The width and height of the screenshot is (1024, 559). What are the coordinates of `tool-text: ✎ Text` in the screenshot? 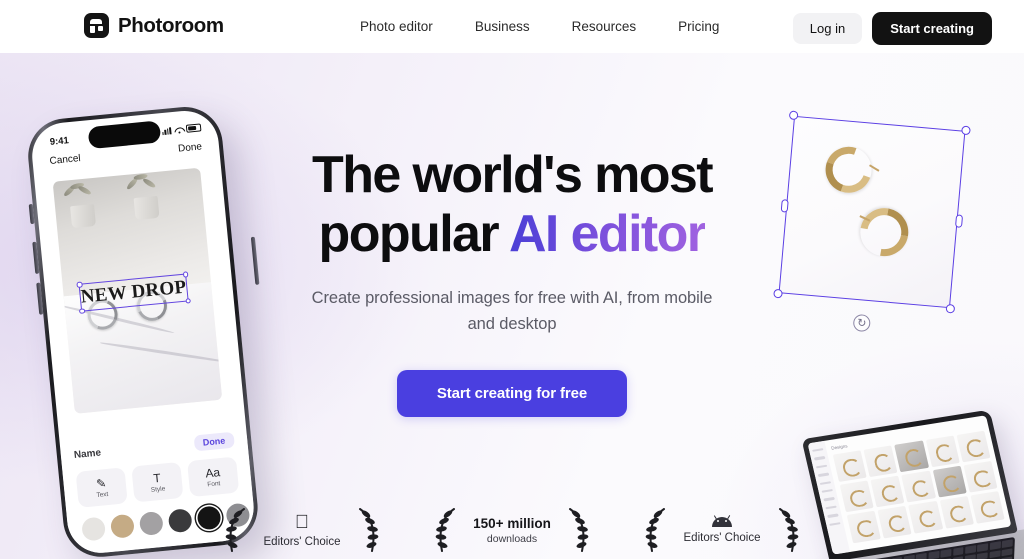 It's located at (101, 487).